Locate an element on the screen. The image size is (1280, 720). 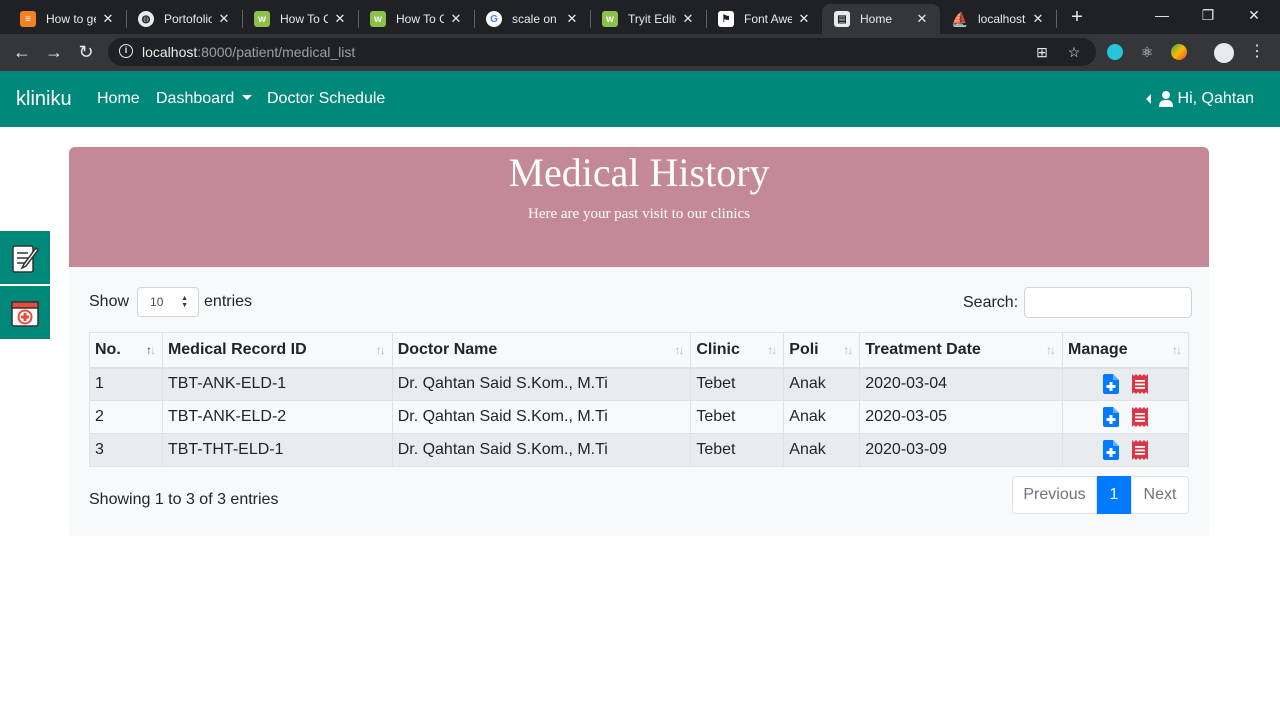
column-header-treatment-date: Treatment Date ↑↓ is located at coordinates (961, 350).